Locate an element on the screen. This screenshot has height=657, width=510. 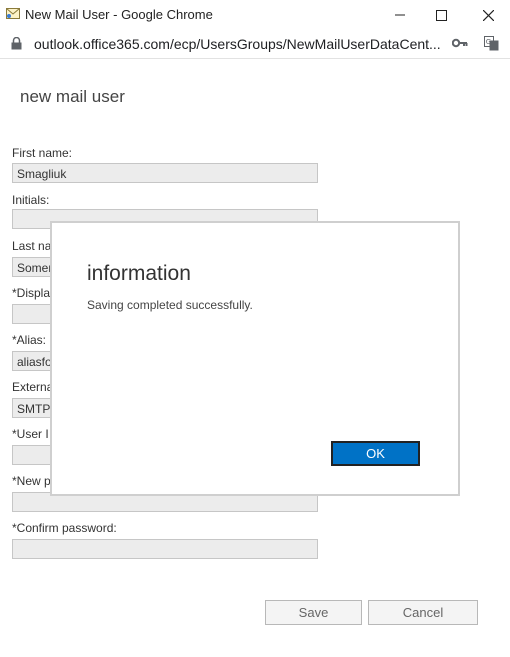
external-email-label: Externa is located at coordinates (33, 387).